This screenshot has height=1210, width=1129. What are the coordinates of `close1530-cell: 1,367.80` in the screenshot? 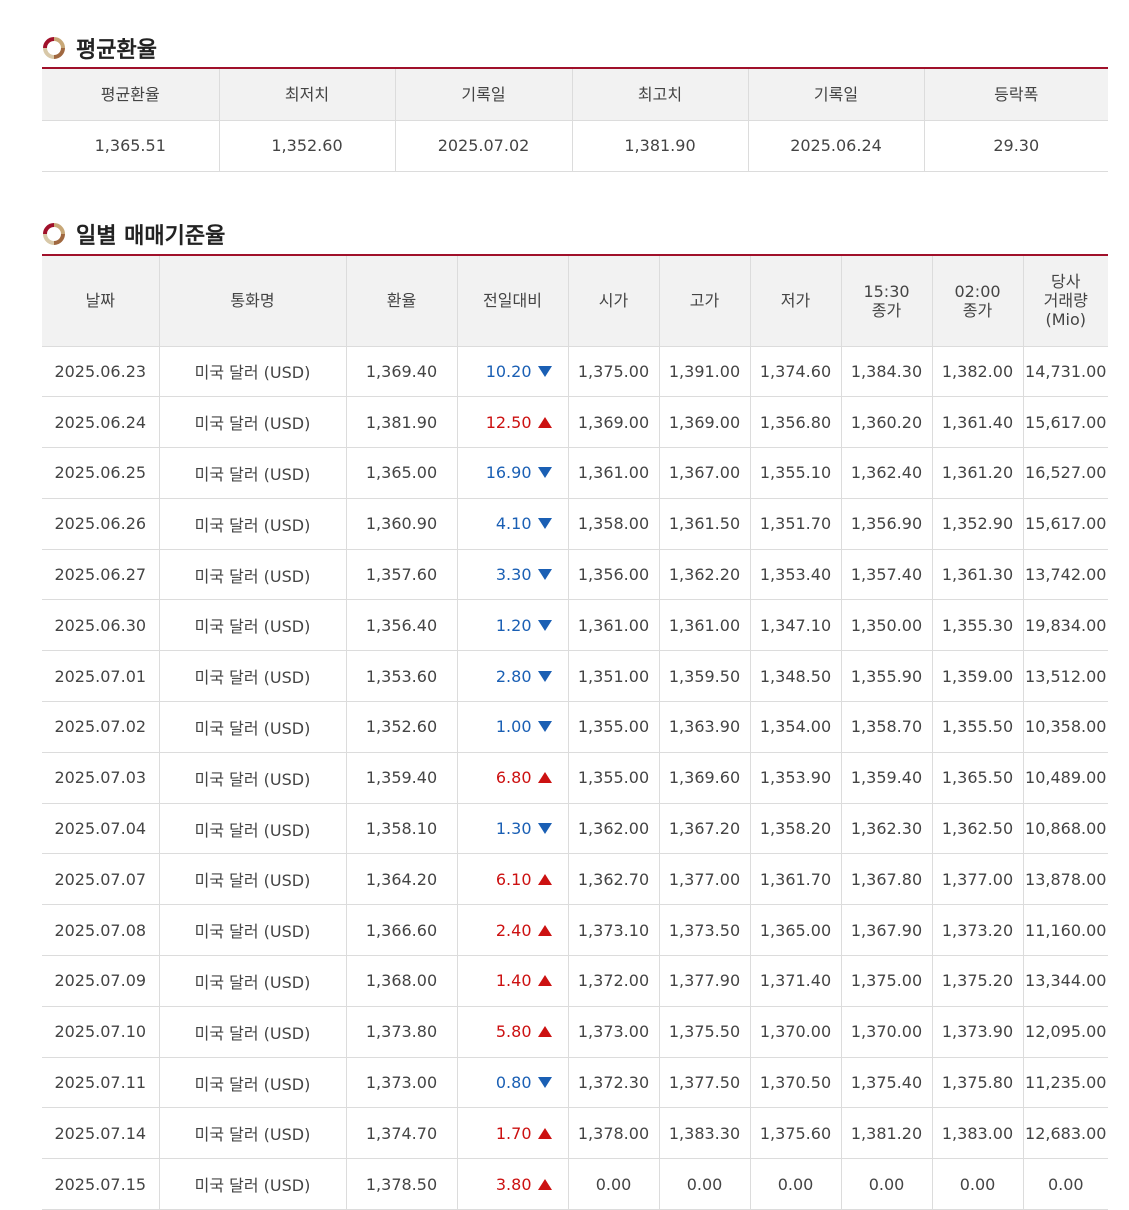 It's located at (886, 879).